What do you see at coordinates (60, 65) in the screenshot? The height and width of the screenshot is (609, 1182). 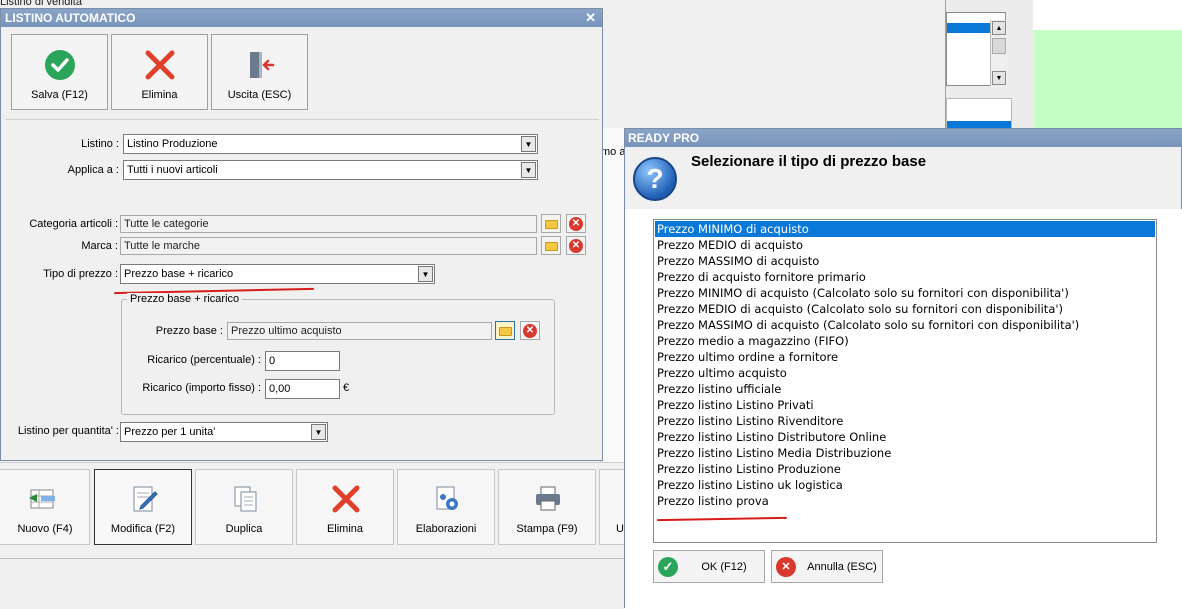 I see `checkmark-icon` at bounding box center [60, 65].